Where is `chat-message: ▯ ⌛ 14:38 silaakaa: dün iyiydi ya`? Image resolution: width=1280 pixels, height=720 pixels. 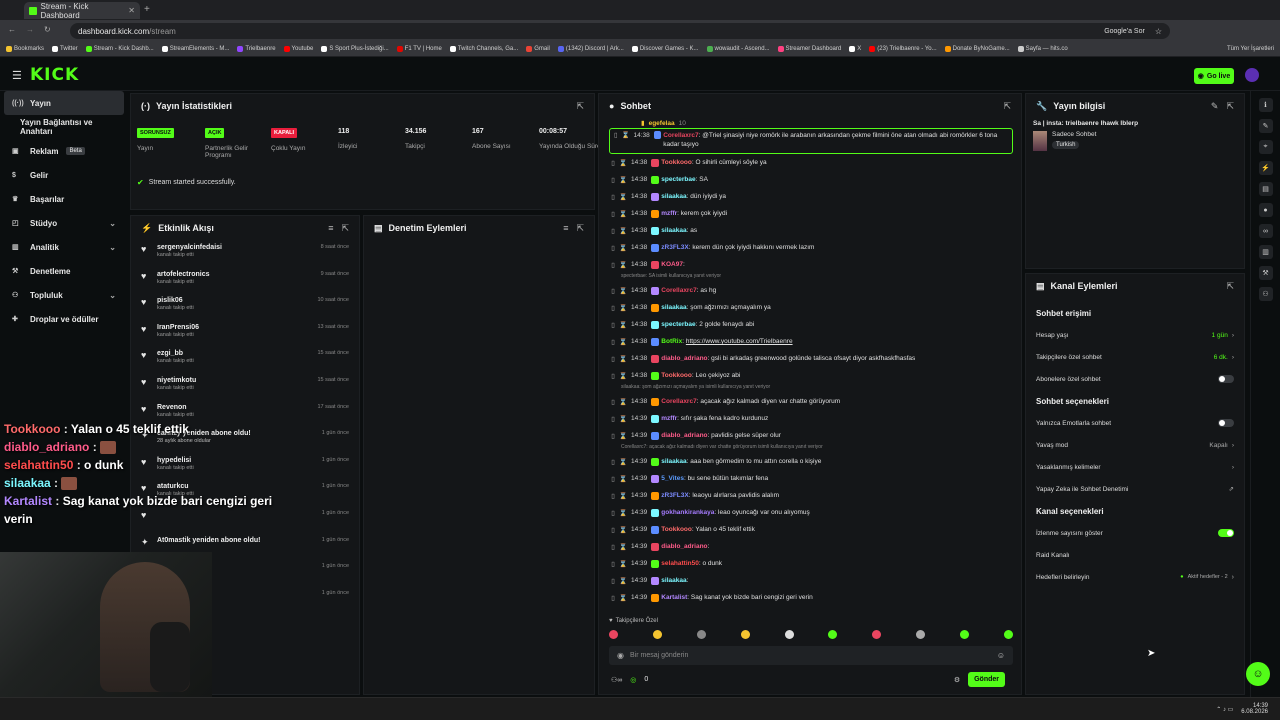
chat-message: ▯ ⌛ 14:38 silaakaa: dün iyiydi ya is located at coordinates (811, 196).